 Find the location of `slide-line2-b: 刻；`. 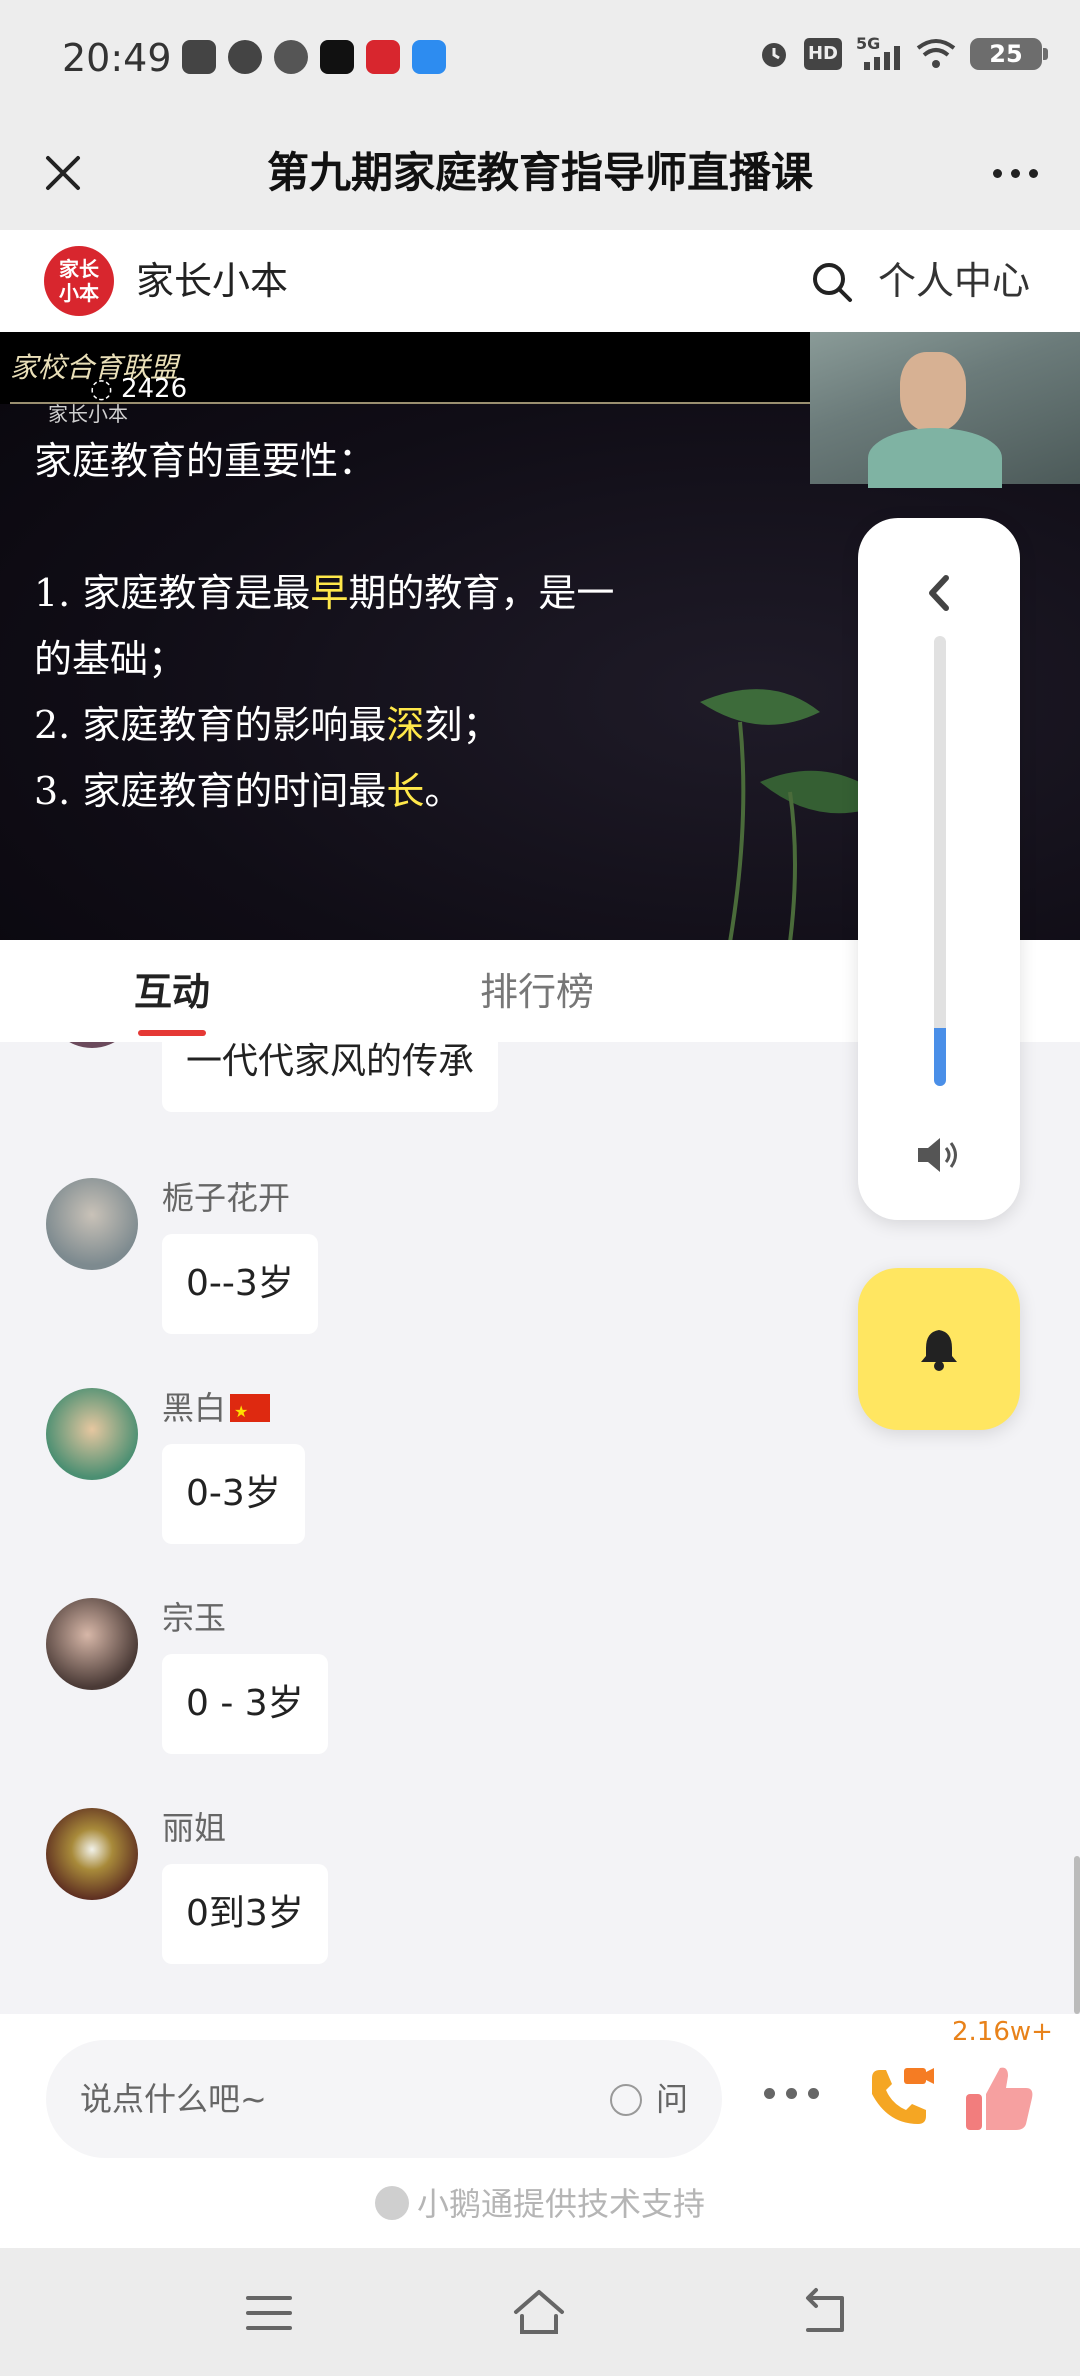

slide-line2-b: 刻； is located at coordinates (462, 725).